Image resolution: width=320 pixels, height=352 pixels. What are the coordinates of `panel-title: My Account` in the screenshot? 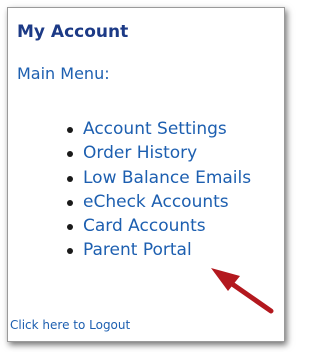 It's located at (73, 32).